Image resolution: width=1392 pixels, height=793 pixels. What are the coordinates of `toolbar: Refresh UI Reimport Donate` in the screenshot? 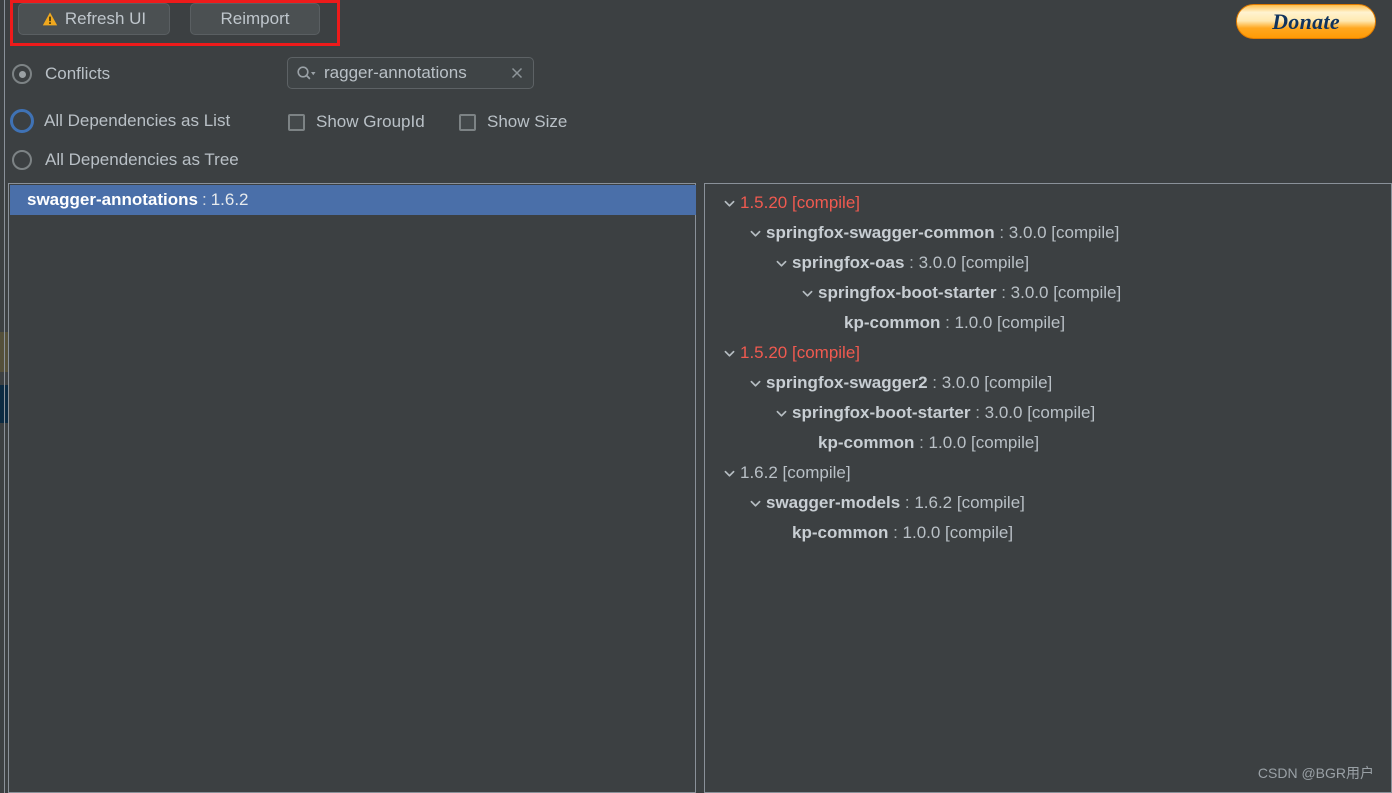 It's located at (696, 23).